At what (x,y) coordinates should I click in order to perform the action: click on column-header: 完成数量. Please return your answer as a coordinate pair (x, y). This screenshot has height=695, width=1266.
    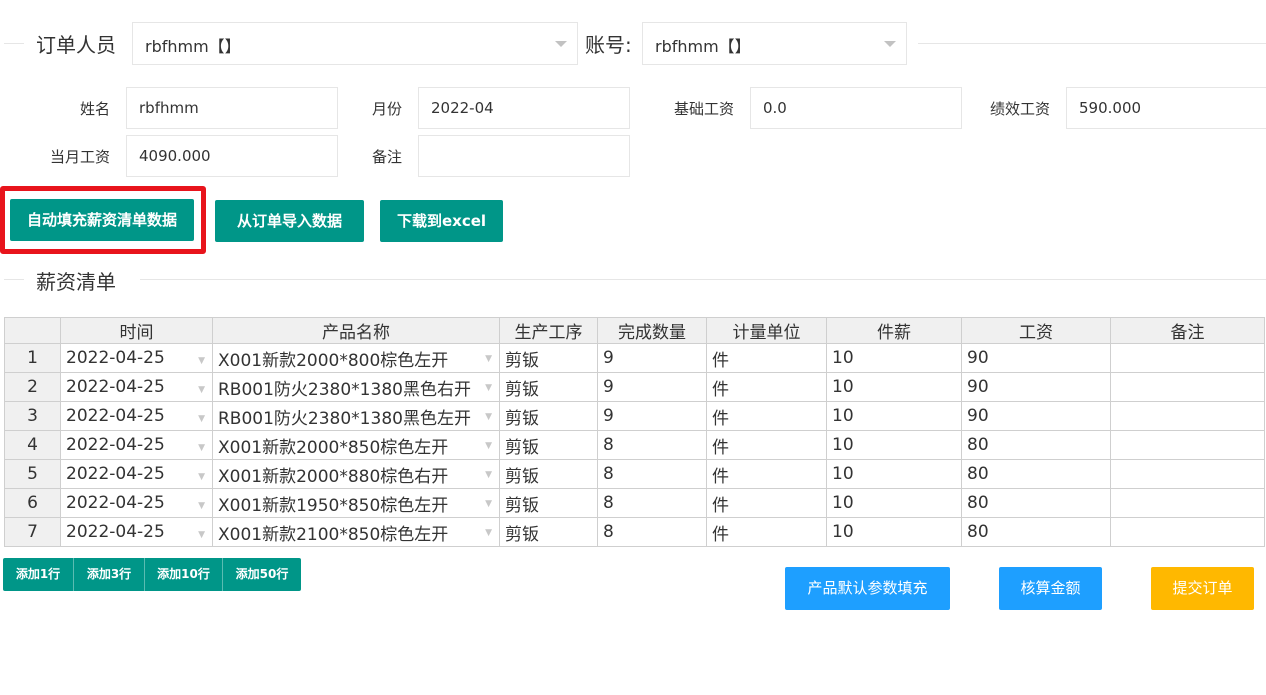
    Looking at the image, I should click on (652, 330).